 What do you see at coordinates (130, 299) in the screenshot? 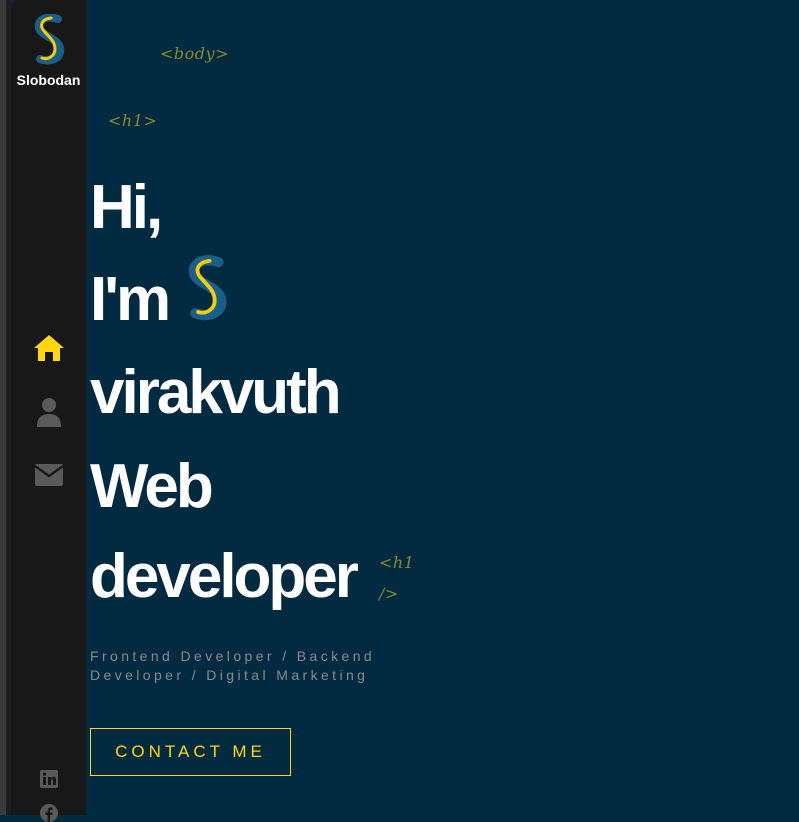
I see `heading-line-im: I'm` at bounding box center [130, 299].